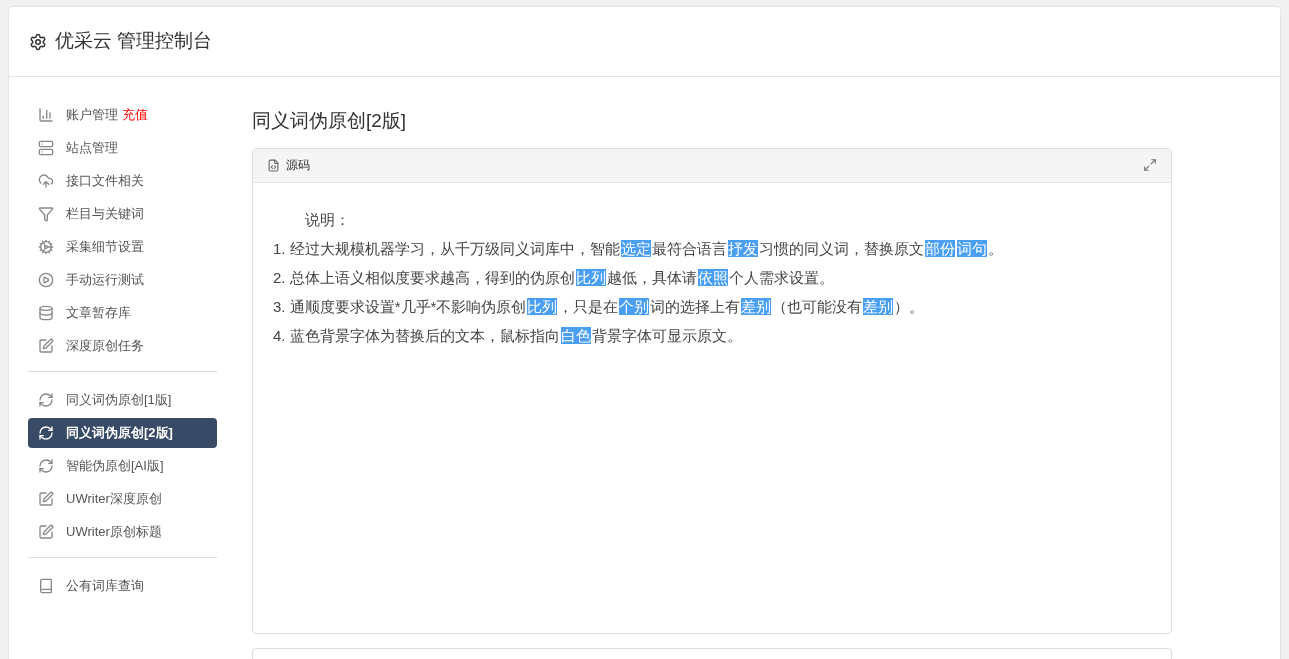  Describe the element at coordinates (599, 306) in the screenshot. I see `description-line: 3. 通顺度要求设置*几乎*不影响伪原创比列，只是在个别词的选择上有差别（也可能没有差别）。` at that location.